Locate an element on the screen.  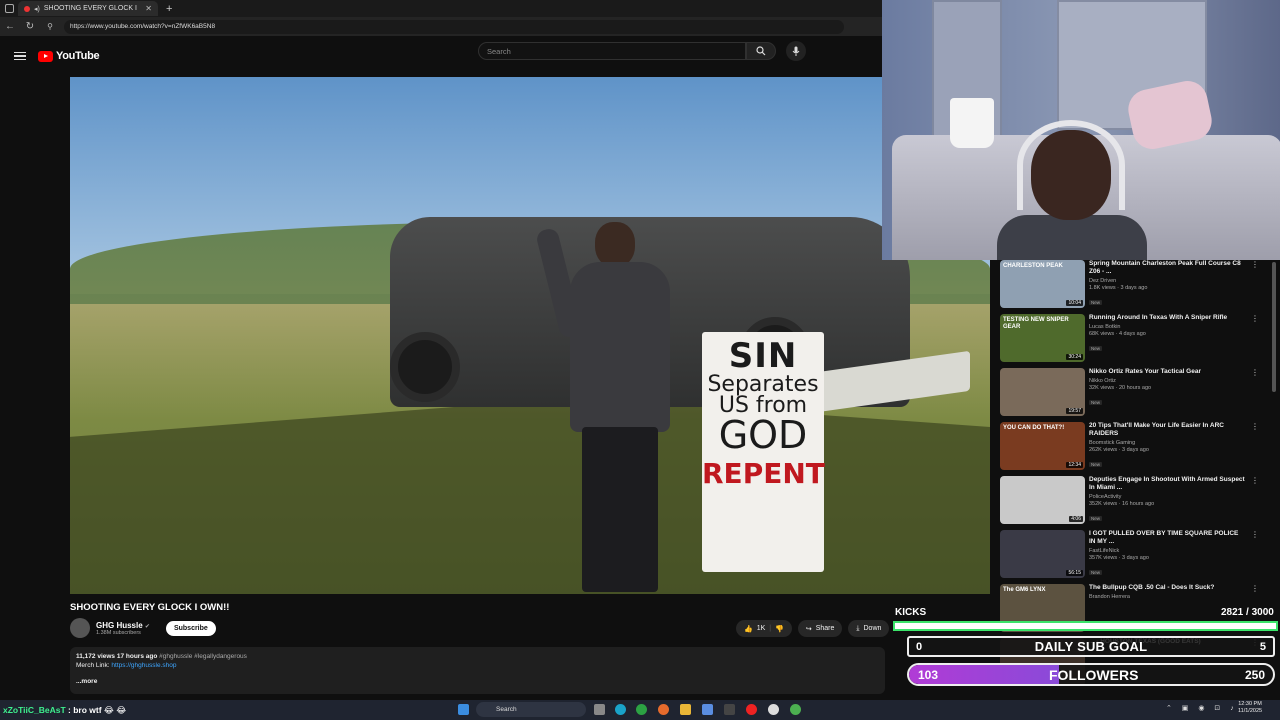
video-duration: 56:15 is located at coordinates (1074, 573).